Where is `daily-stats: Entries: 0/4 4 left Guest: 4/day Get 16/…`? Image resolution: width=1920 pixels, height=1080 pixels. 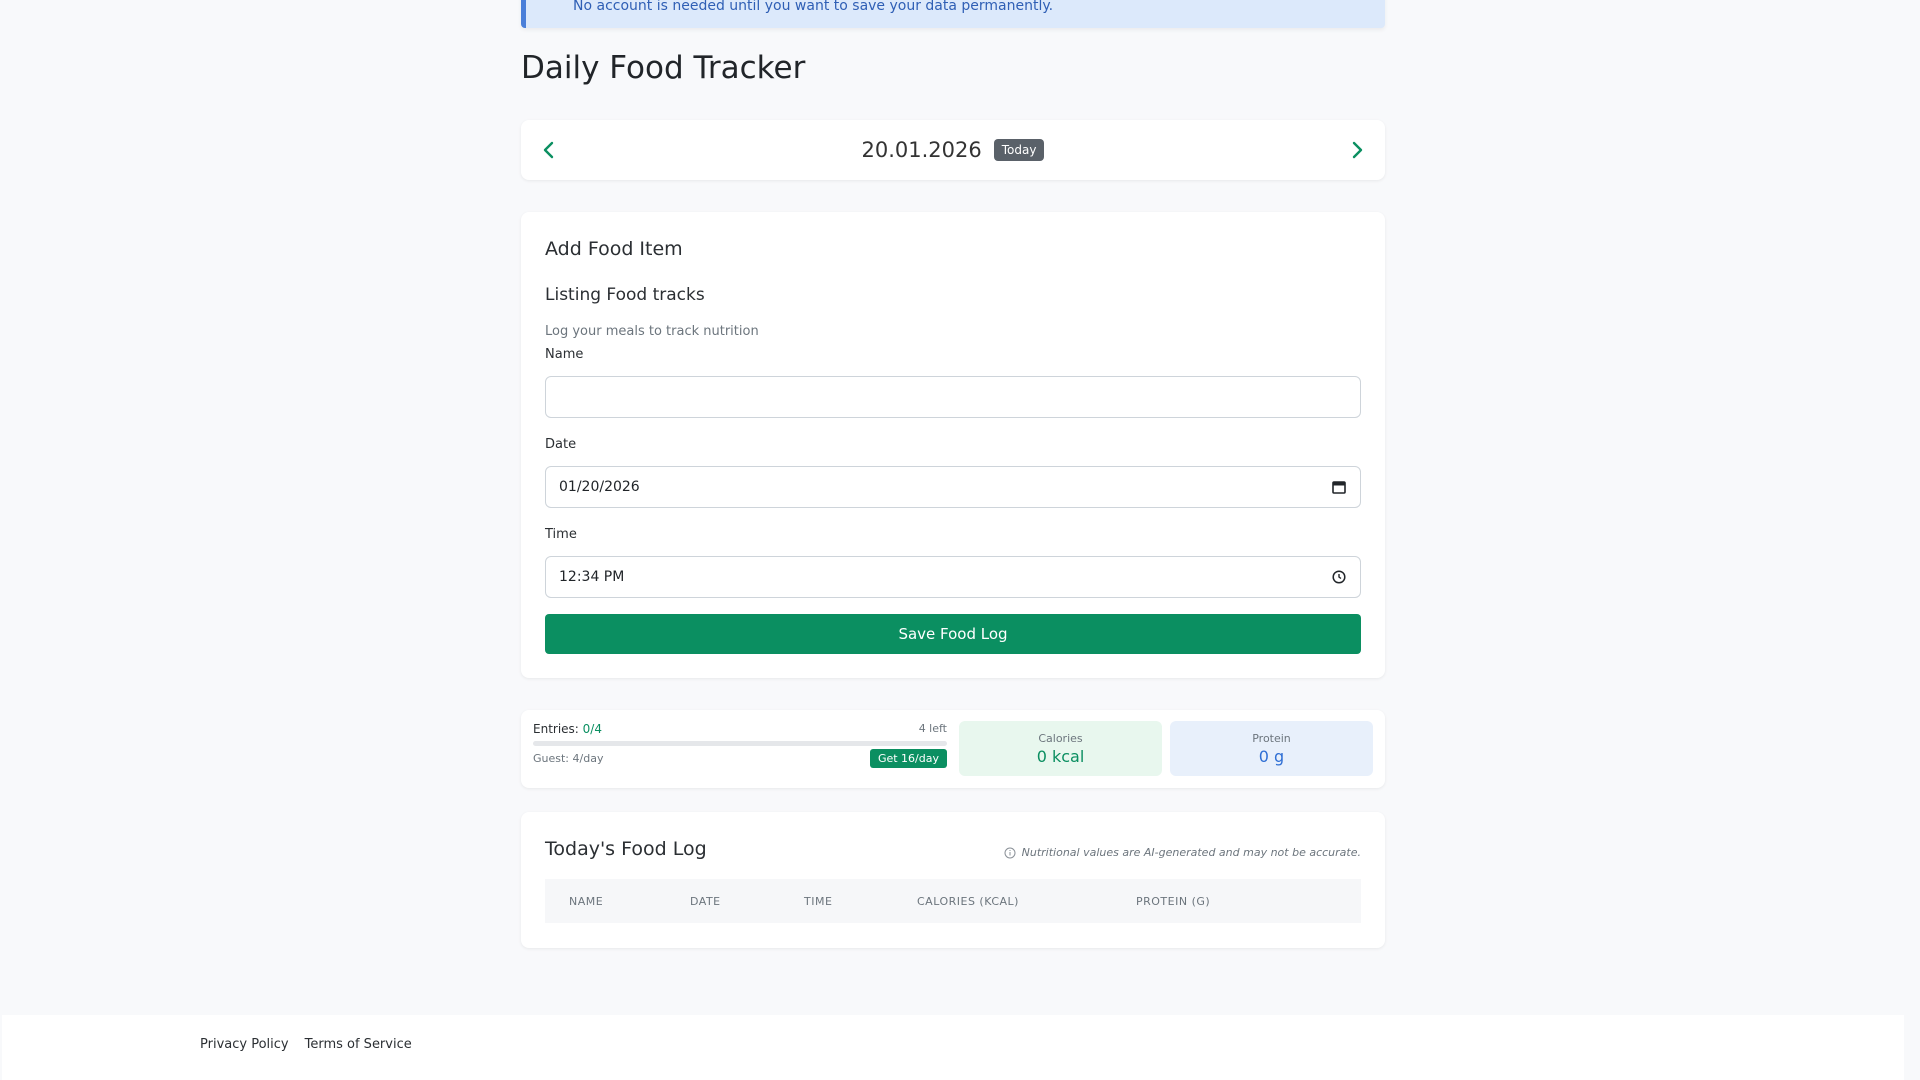
daily-stats: Entries: 0/4 4 left Guest: 4/day Get 16/… is located at coordinates (953, 749).